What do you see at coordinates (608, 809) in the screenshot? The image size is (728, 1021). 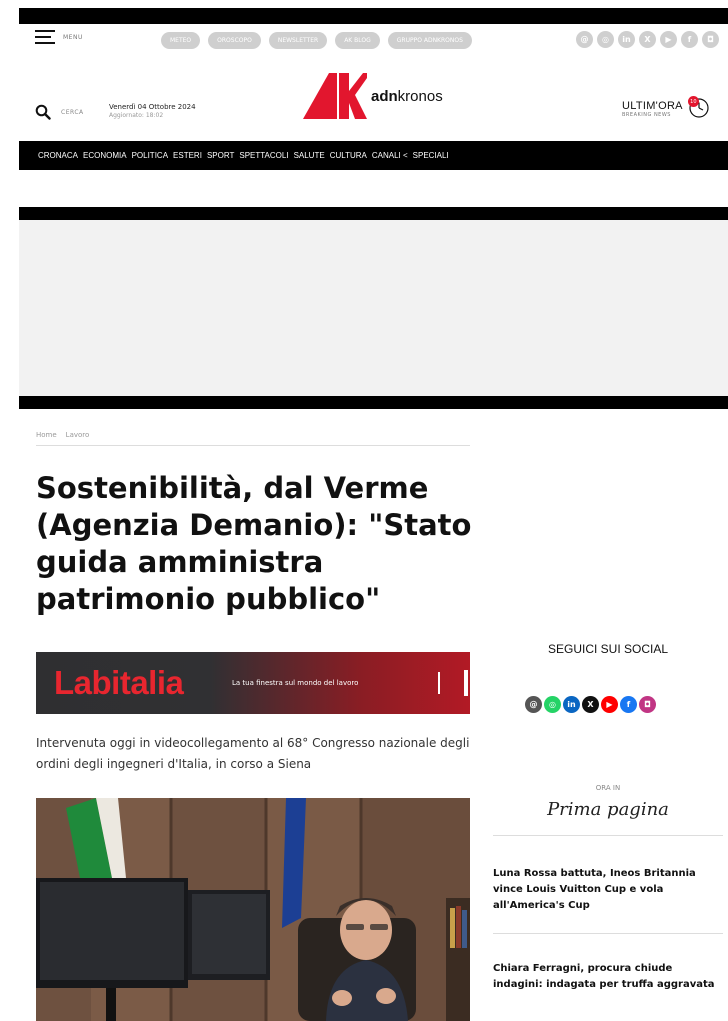 I see `prima-pagina-title: Prima pagina` at bounding box center [608, 809].